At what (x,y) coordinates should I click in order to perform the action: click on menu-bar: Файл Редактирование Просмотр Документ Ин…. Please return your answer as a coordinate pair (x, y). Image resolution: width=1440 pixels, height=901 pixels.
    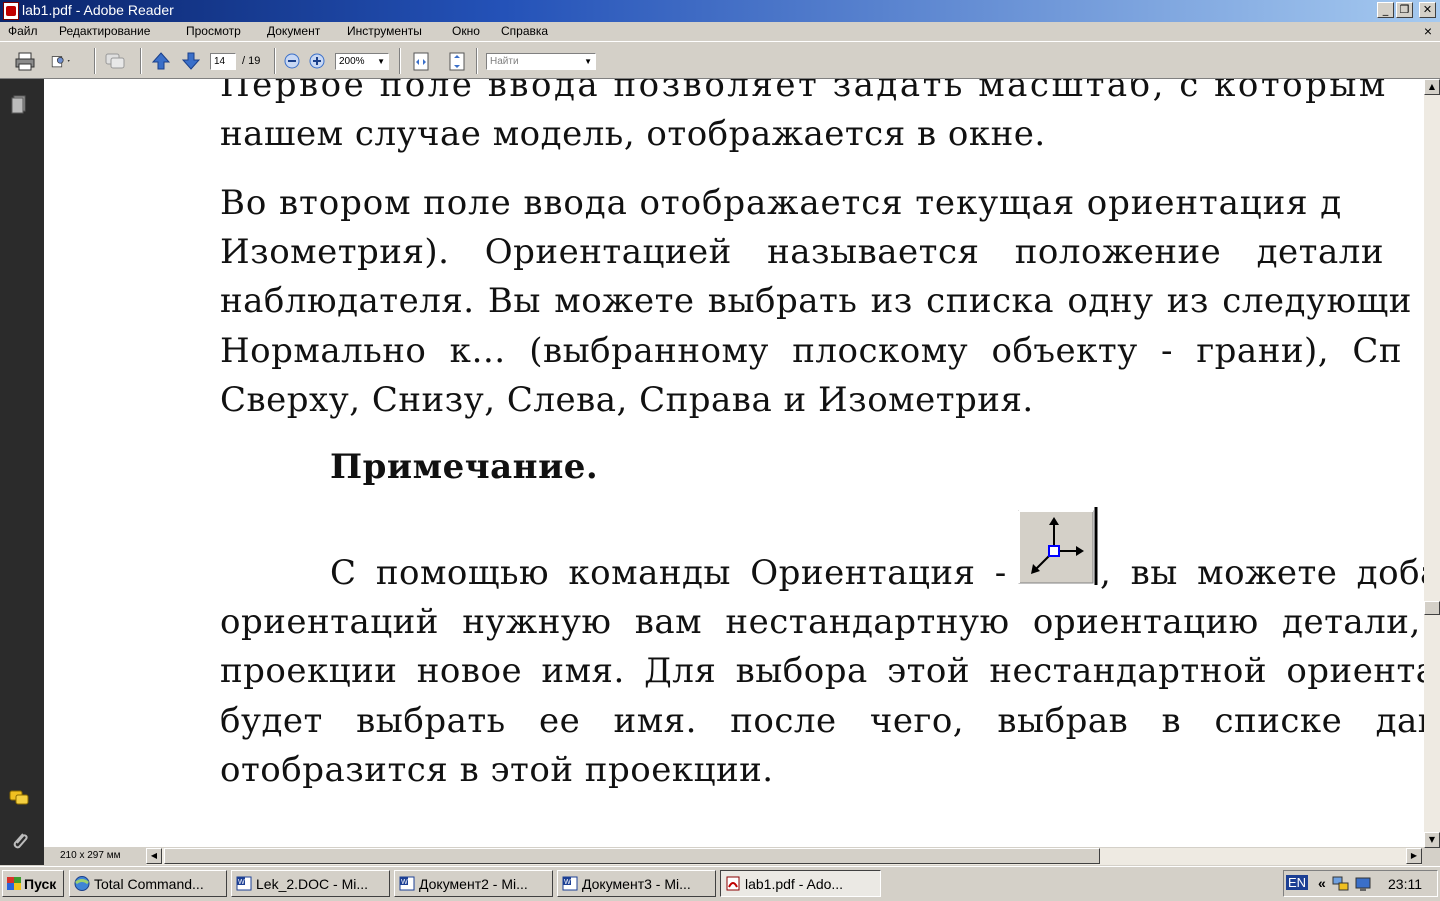
    Looking at the image, I should click on (720, 31).